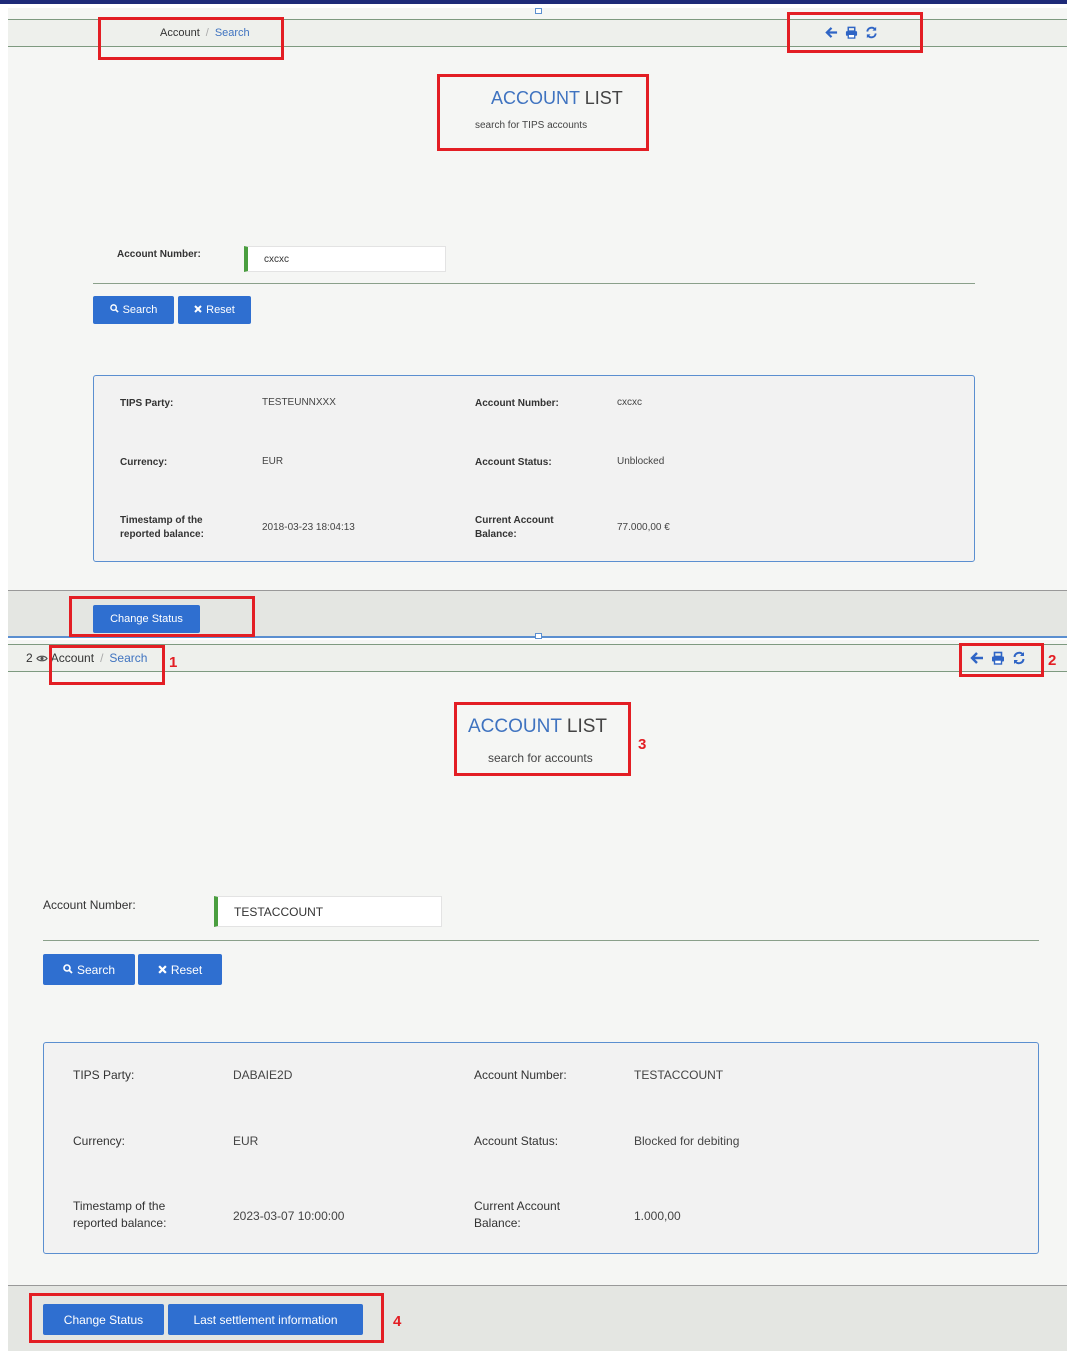 The width and height of the screenshot is (1067, 1351). I want to click on tips-party-value: DABAIE2D, so click(263, 1075).